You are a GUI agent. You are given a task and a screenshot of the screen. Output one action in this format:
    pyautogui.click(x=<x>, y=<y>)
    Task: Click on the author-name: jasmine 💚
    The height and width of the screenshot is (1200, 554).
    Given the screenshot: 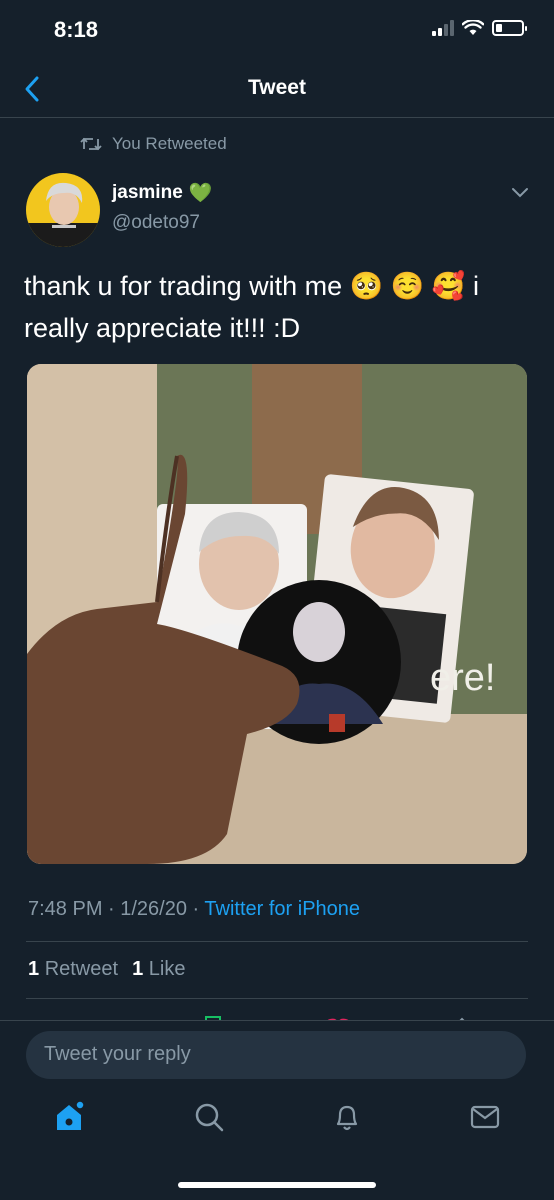 What is the action you would take?
    pyautogui.click(x=162, y=193)
    